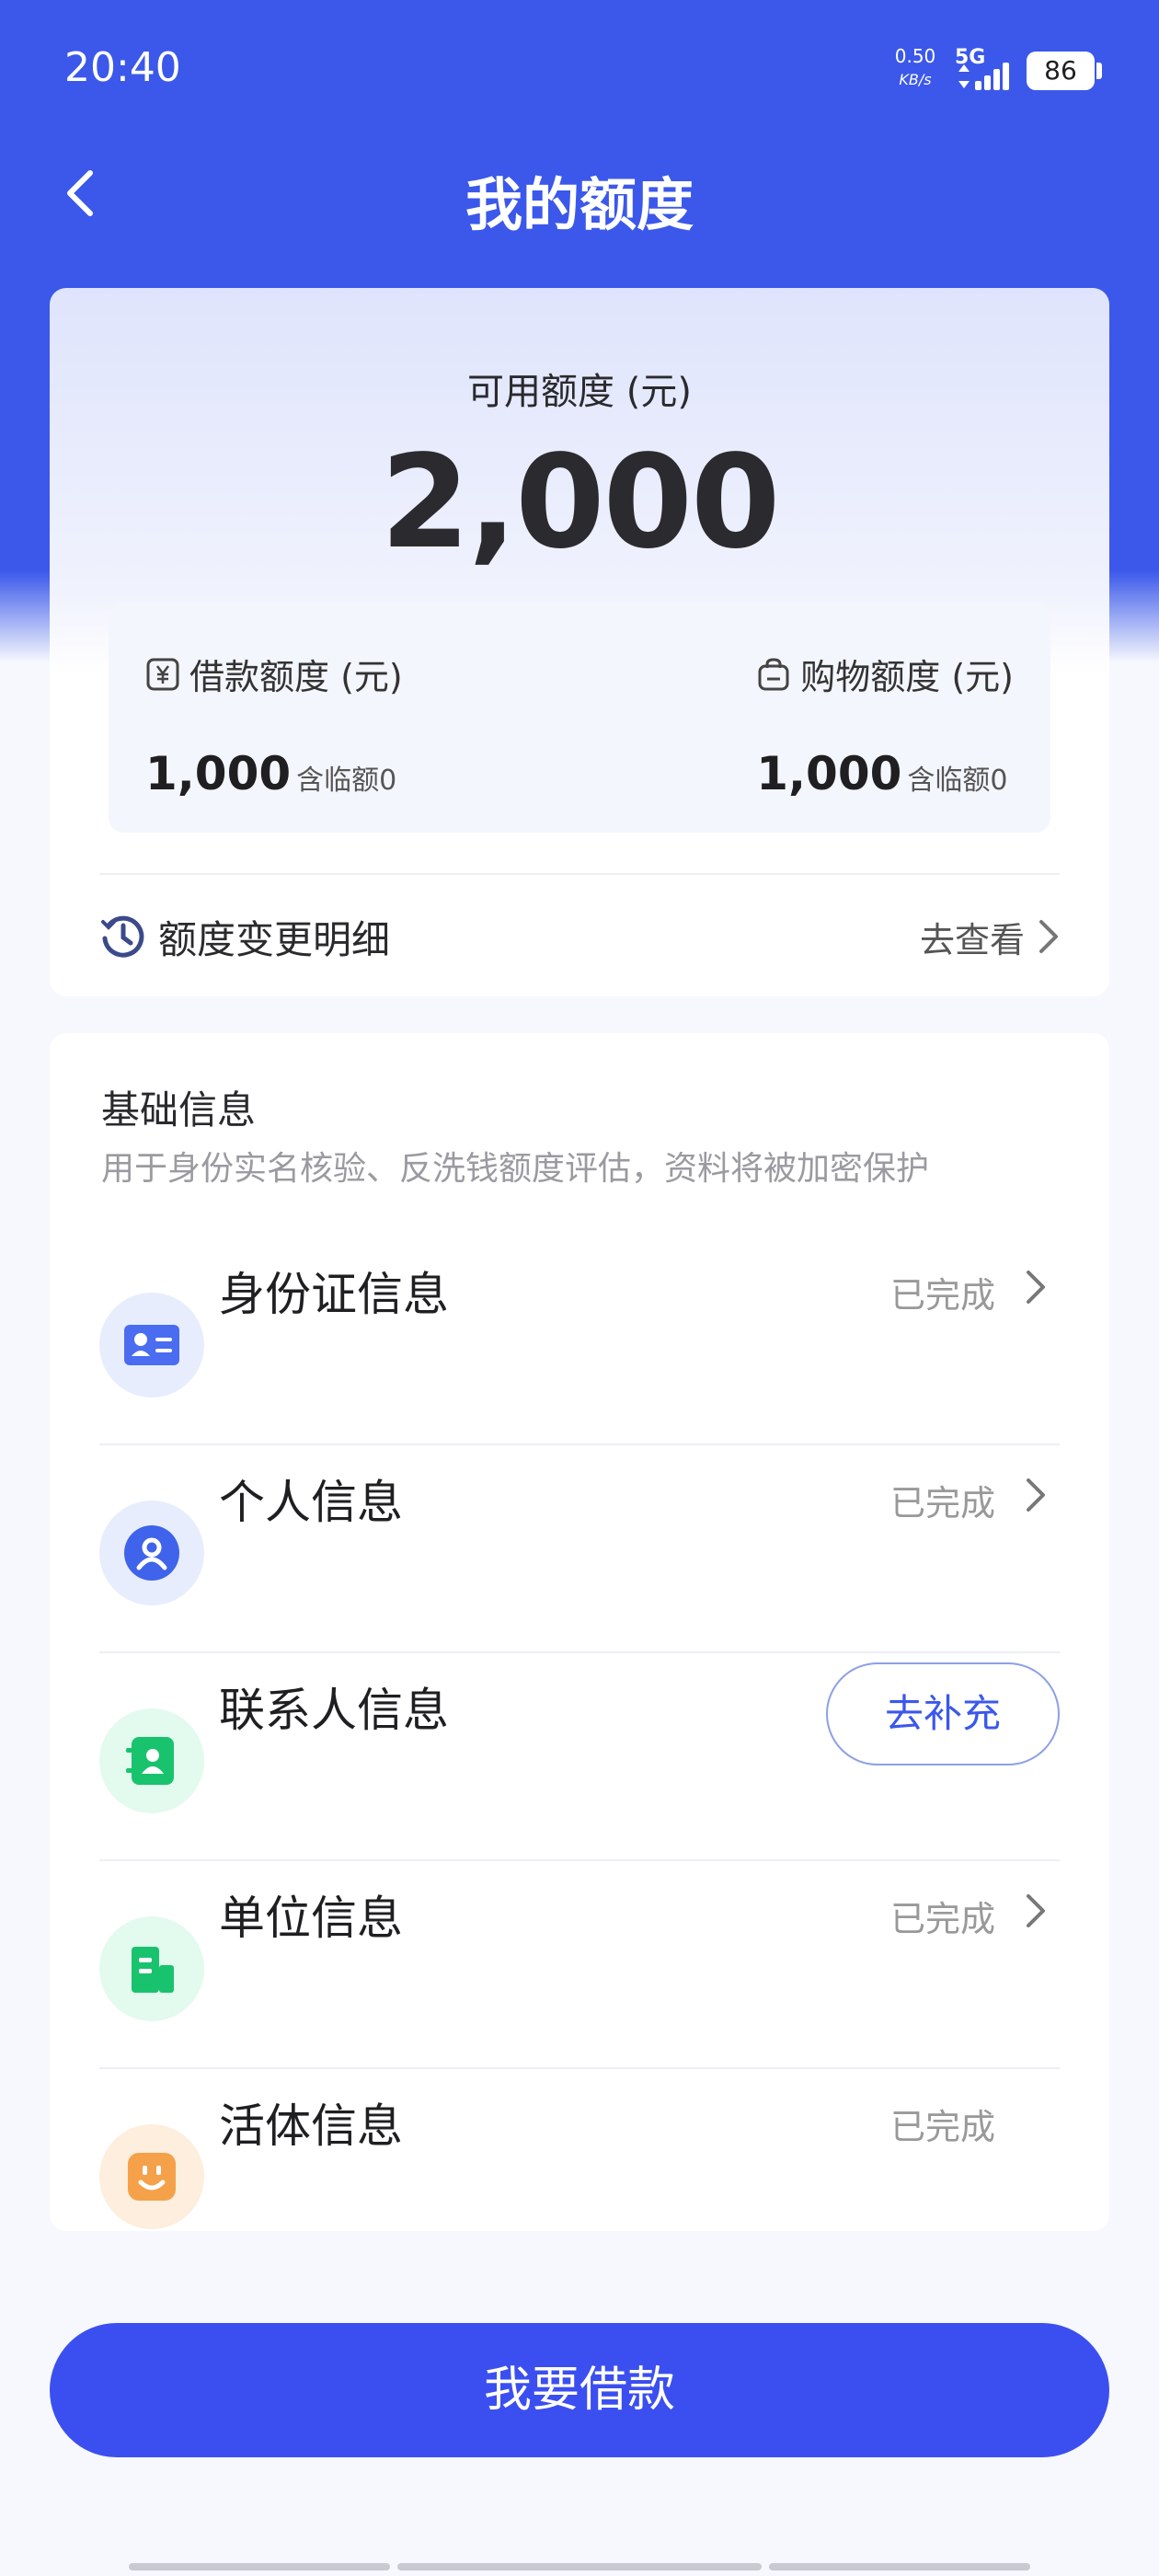  What do you see at coordinates (334, 1710) in the screenshot?
I see `info-item-name: 联系人信息` at bounding box center [334, 1710].